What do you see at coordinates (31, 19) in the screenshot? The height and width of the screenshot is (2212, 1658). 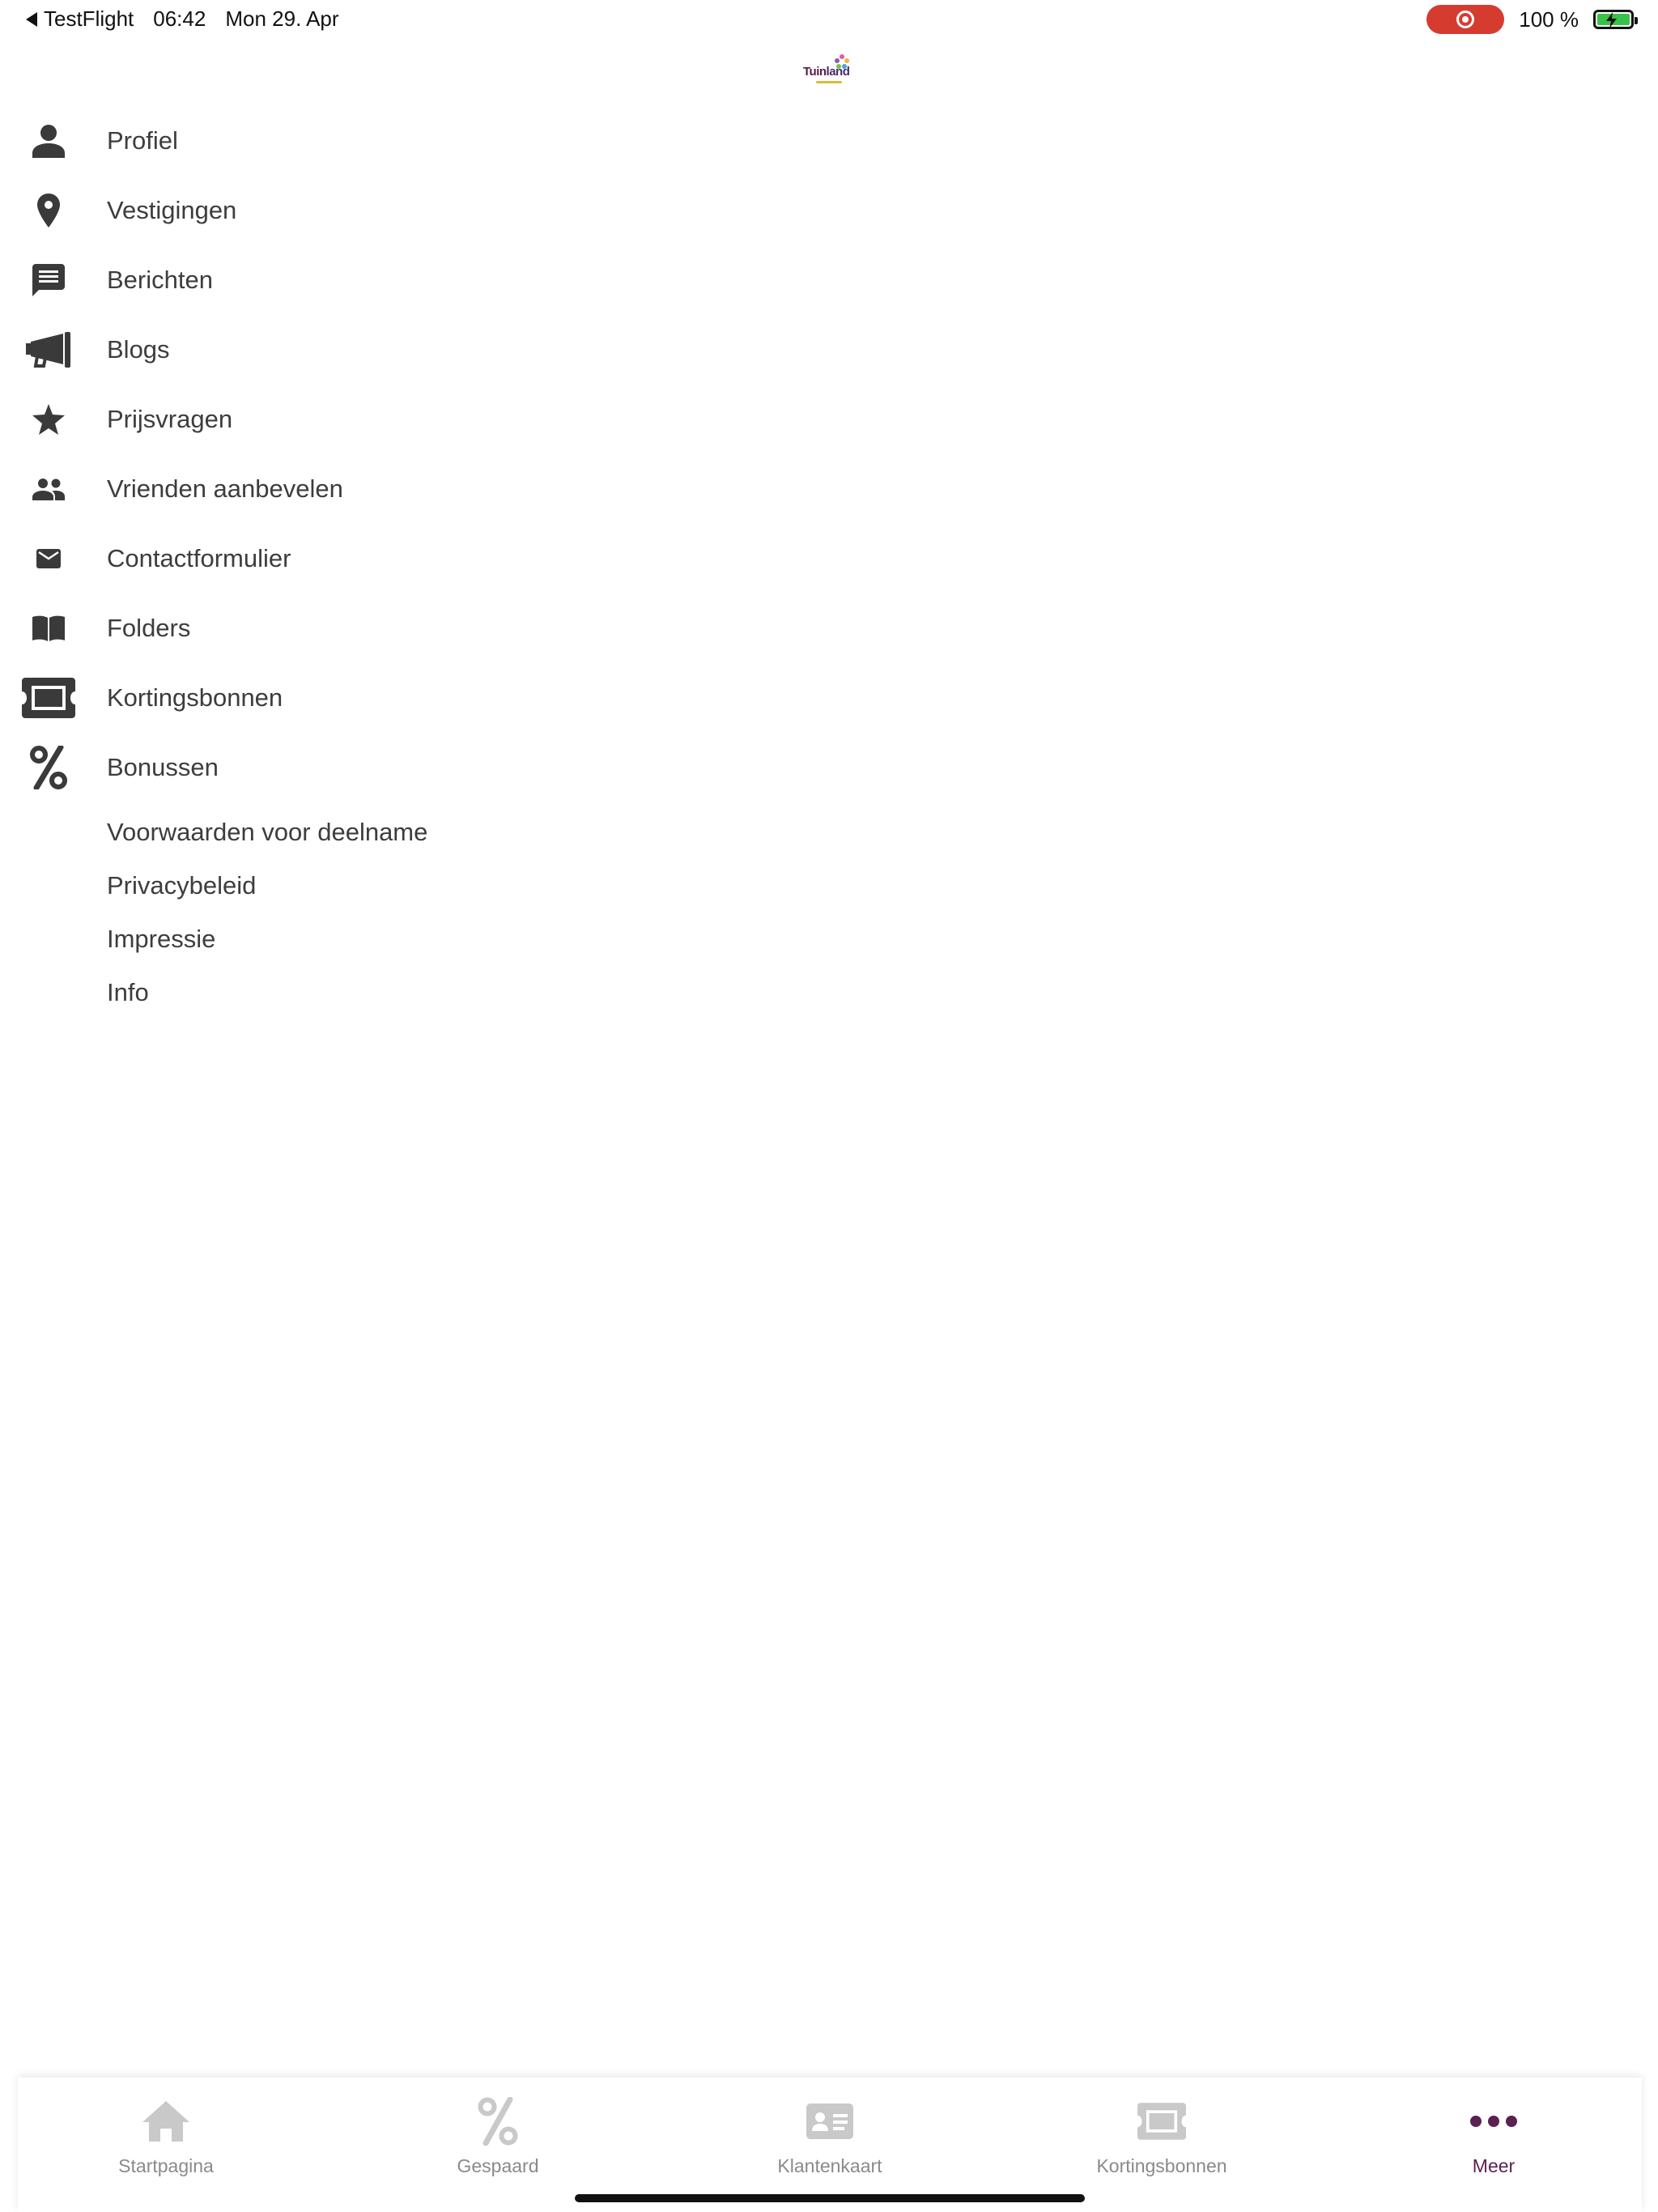 I see `back-arrow-icon` at bounding box center [31, 19].